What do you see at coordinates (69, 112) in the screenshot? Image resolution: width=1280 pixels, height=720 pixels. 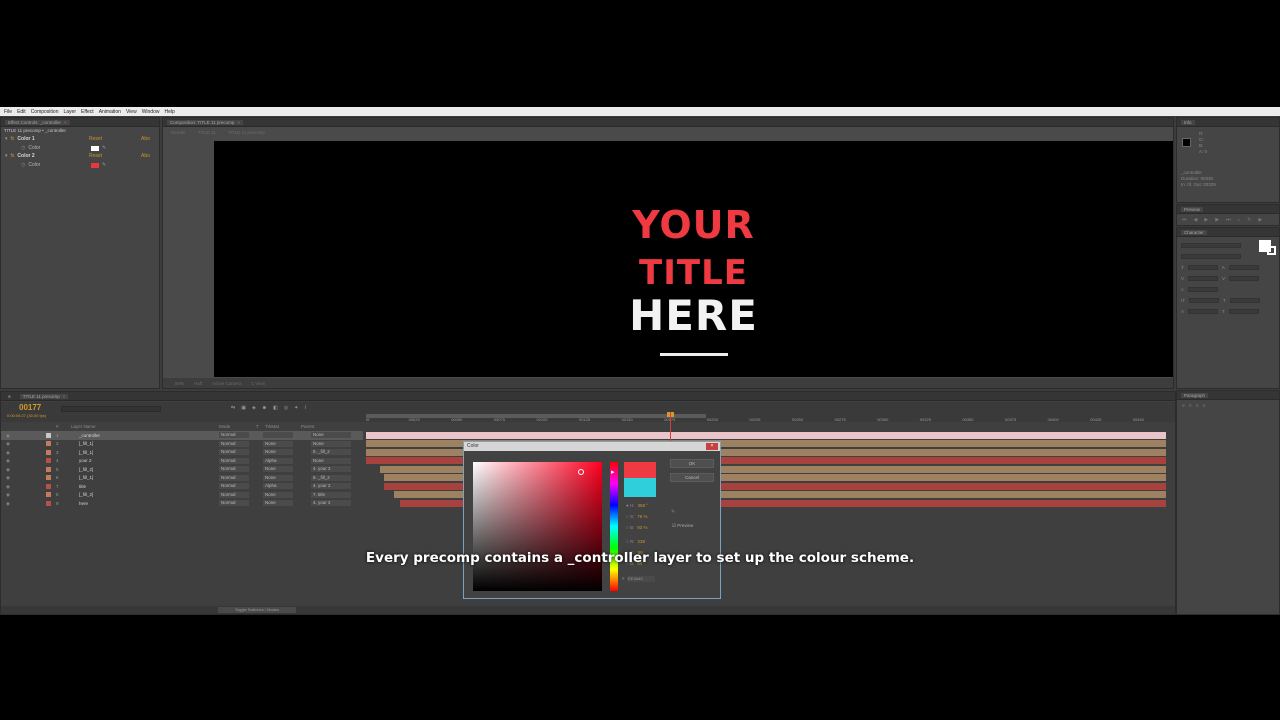 I see `menu-layer: Layer` at bounding box center [69, 112].